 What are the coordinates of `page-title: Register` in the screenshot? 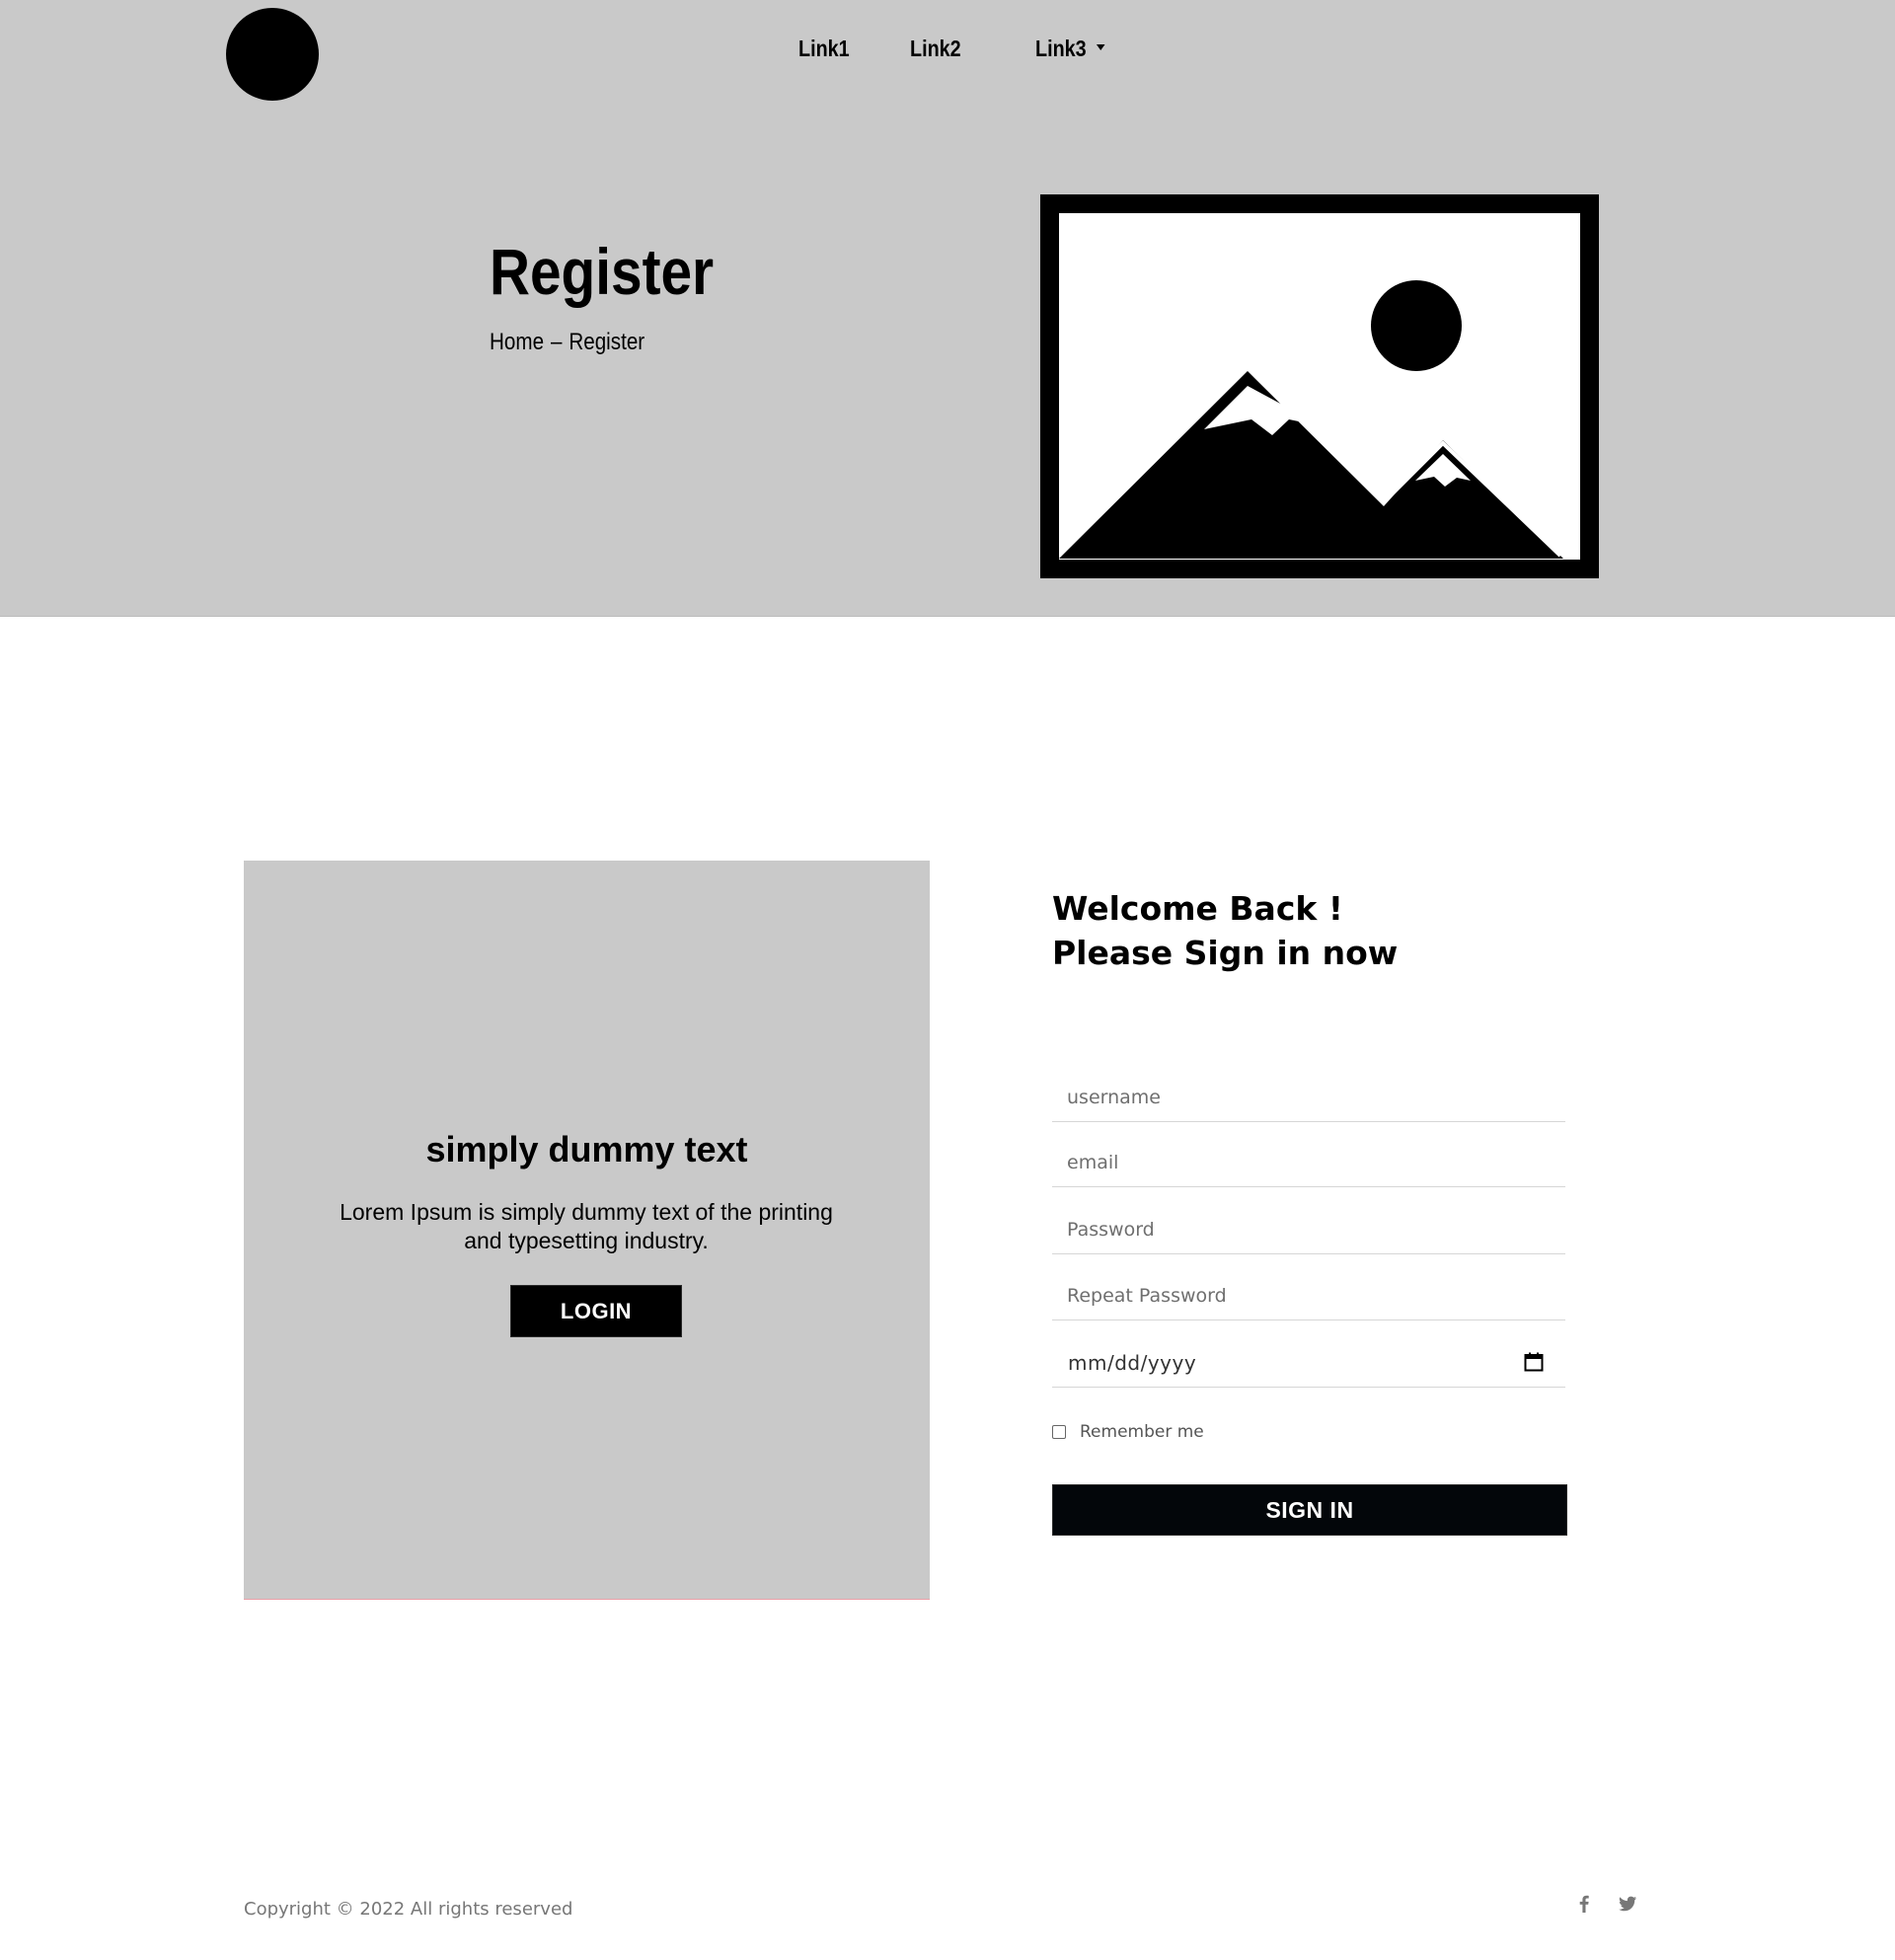 It's located at (602, 271).